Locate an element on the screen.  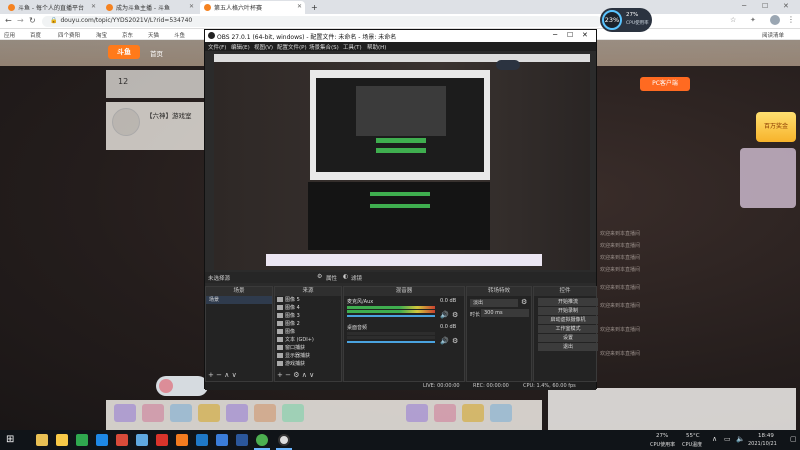
menu-icon: ⋮ is located at coordinates (791, 19).